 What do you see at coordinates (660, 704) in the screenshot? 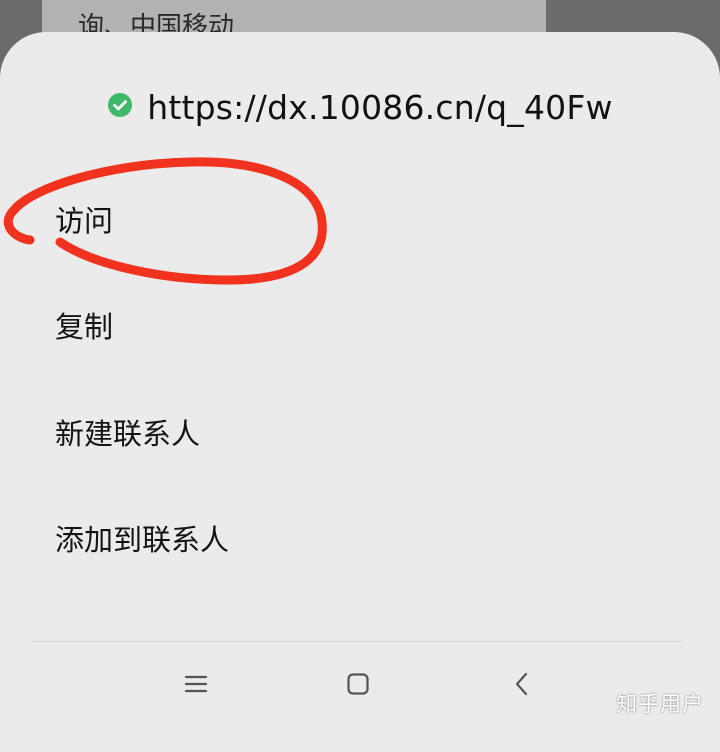
I see `watermark: 知乎用户` at bounding box center [660, 704].